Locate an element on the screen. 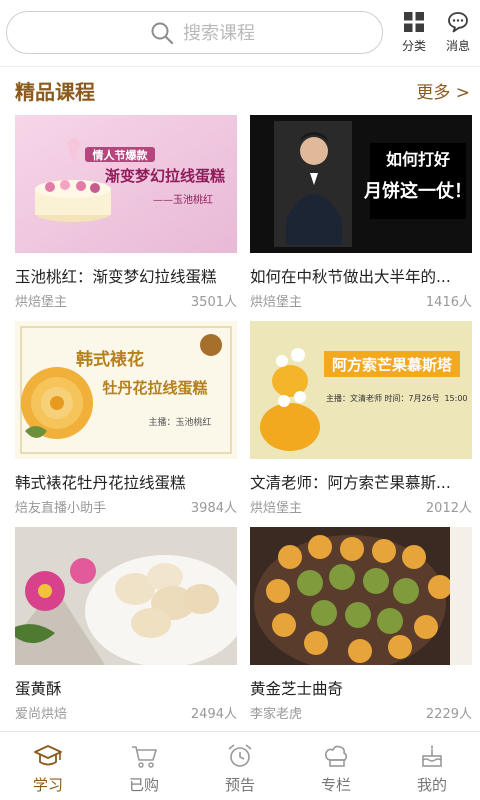  thumb-text: 月饼这一仗！ is located at coordinates (417, 191).